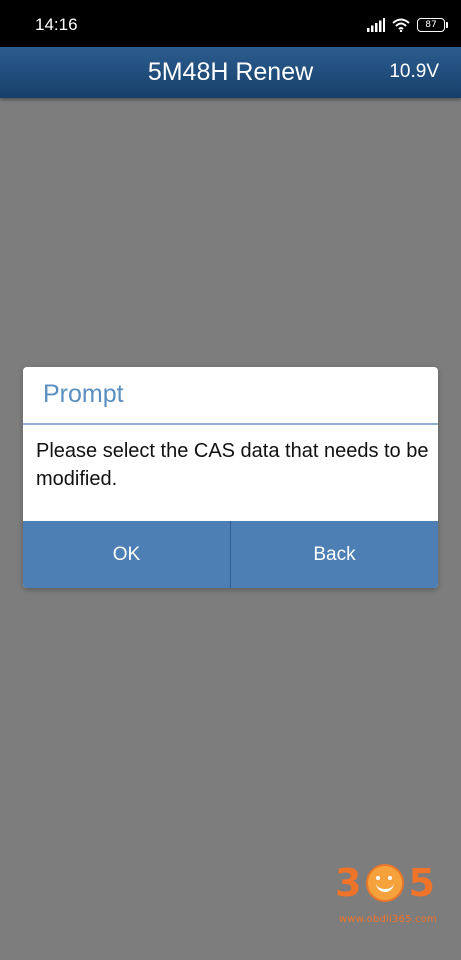 The image size is (461, 960). Describe the element at coordinates (376, 25) in the screenshot. I see `signal-icon` at that location.